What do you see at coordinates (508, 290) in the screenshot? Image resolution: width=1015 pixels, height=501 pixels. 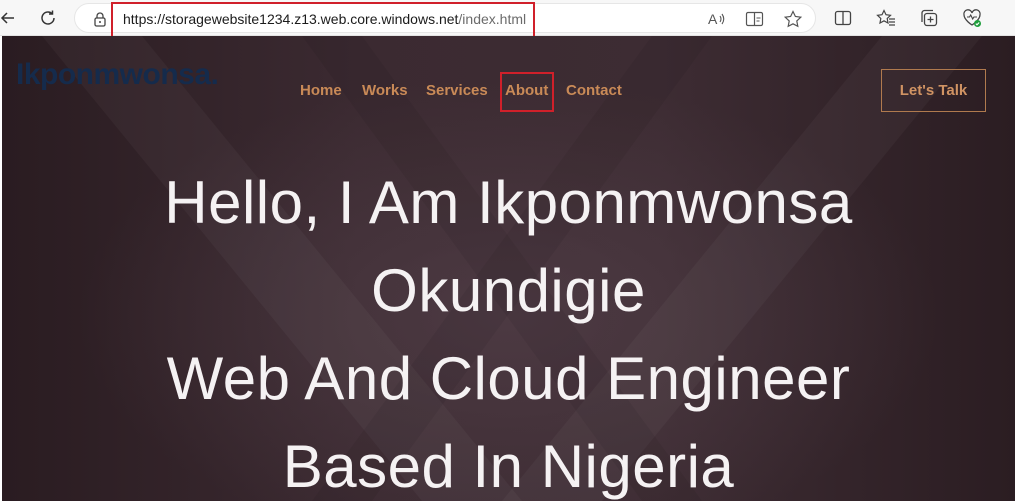 I see `hero-line-2: Okundigie` at bounding box center [508, 290].